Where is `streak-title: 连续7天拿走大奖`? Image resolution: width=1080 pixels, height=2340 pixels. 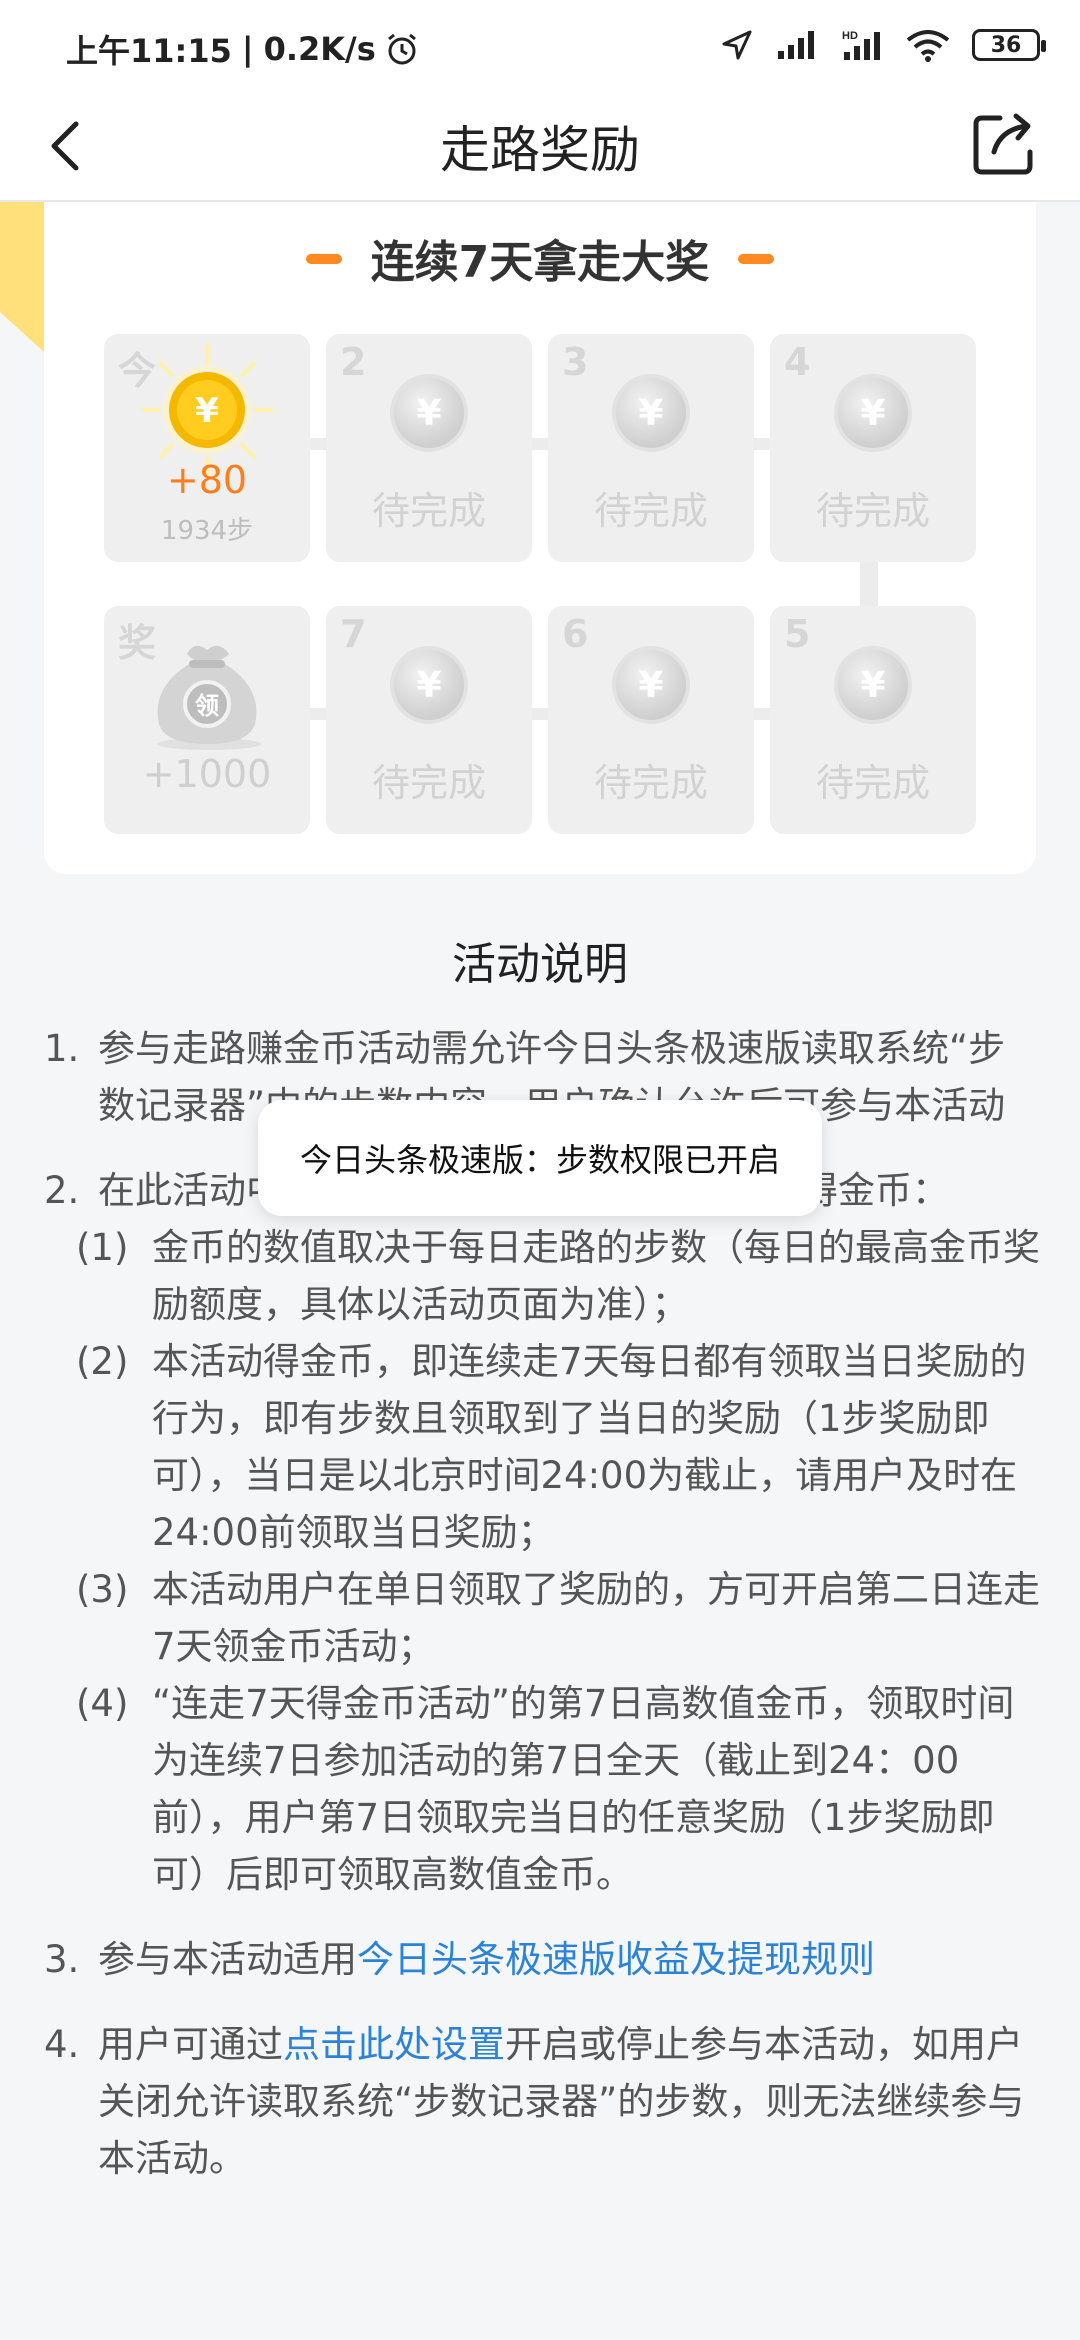
streak-title: 连续7天拿走大奖 is located at coordinates (540, 262).